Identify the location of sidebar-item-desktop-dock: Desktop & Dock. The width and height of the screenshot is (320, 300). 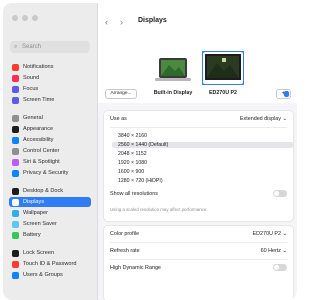
(50, 191).